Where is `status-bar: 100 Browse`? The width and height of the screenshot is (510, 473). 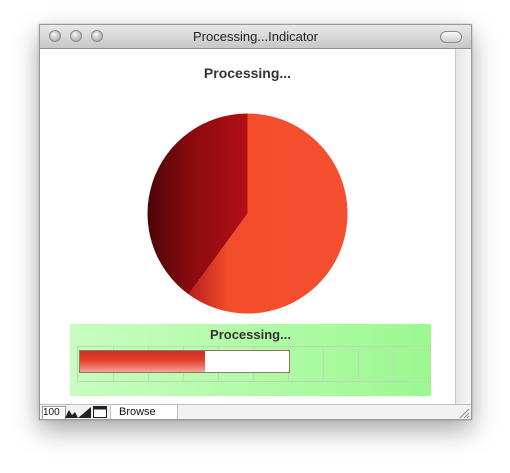
status-bar: 100 Browse is located at coordinates (255, 411).